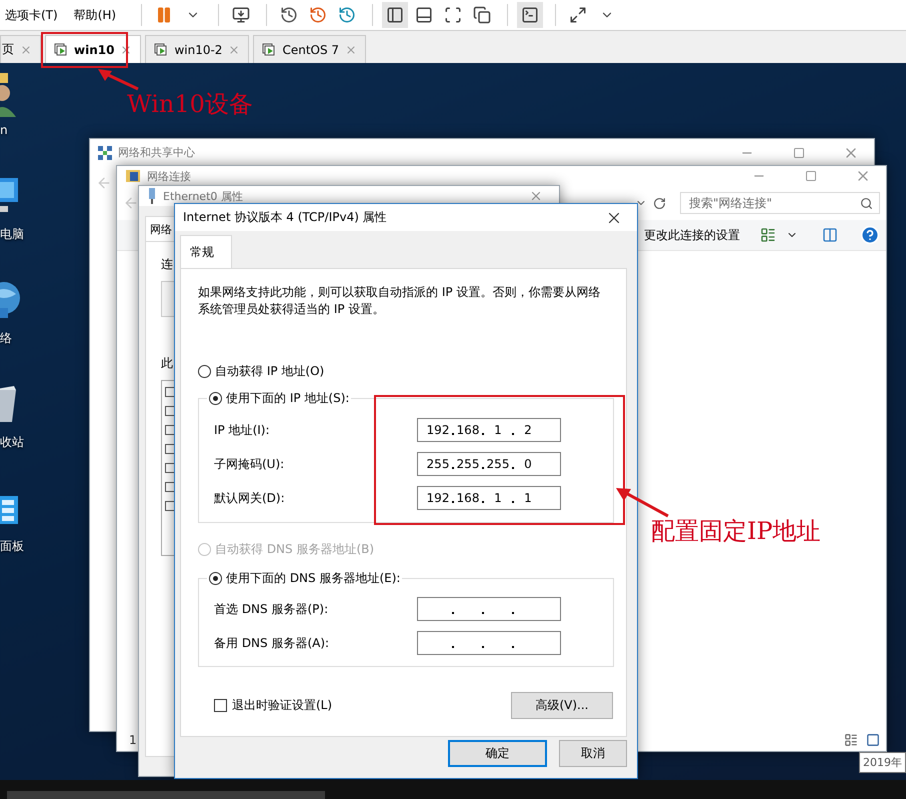 This screenshot has height=799, width=906. I want to click on checkbox: 退出时验证设置(L), so click(273, 705).